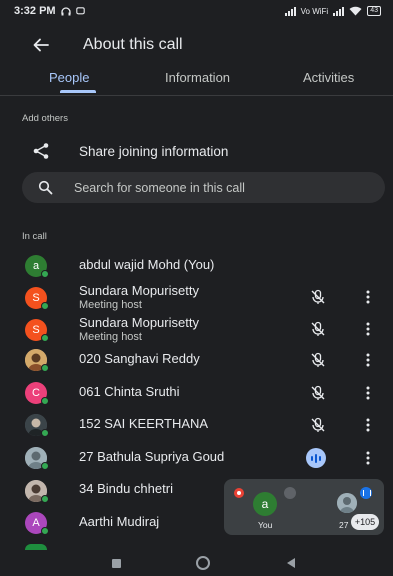  I want to click on pip-other-label: 27, so click(344, 525).